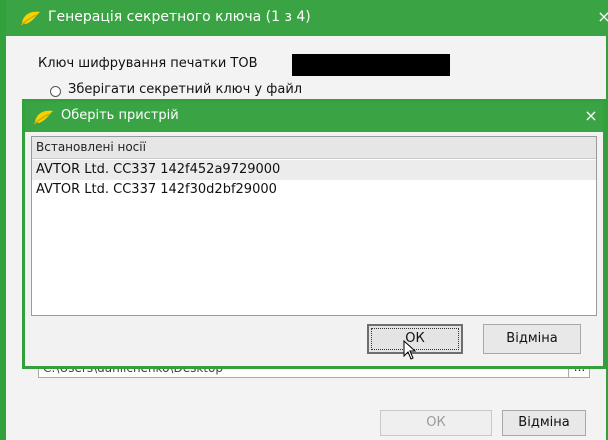 This screenshot has height=440, width=608. I want to click on list-item: AVTOR Ltd. CC337 142f452a9729000, so click(314, 170).